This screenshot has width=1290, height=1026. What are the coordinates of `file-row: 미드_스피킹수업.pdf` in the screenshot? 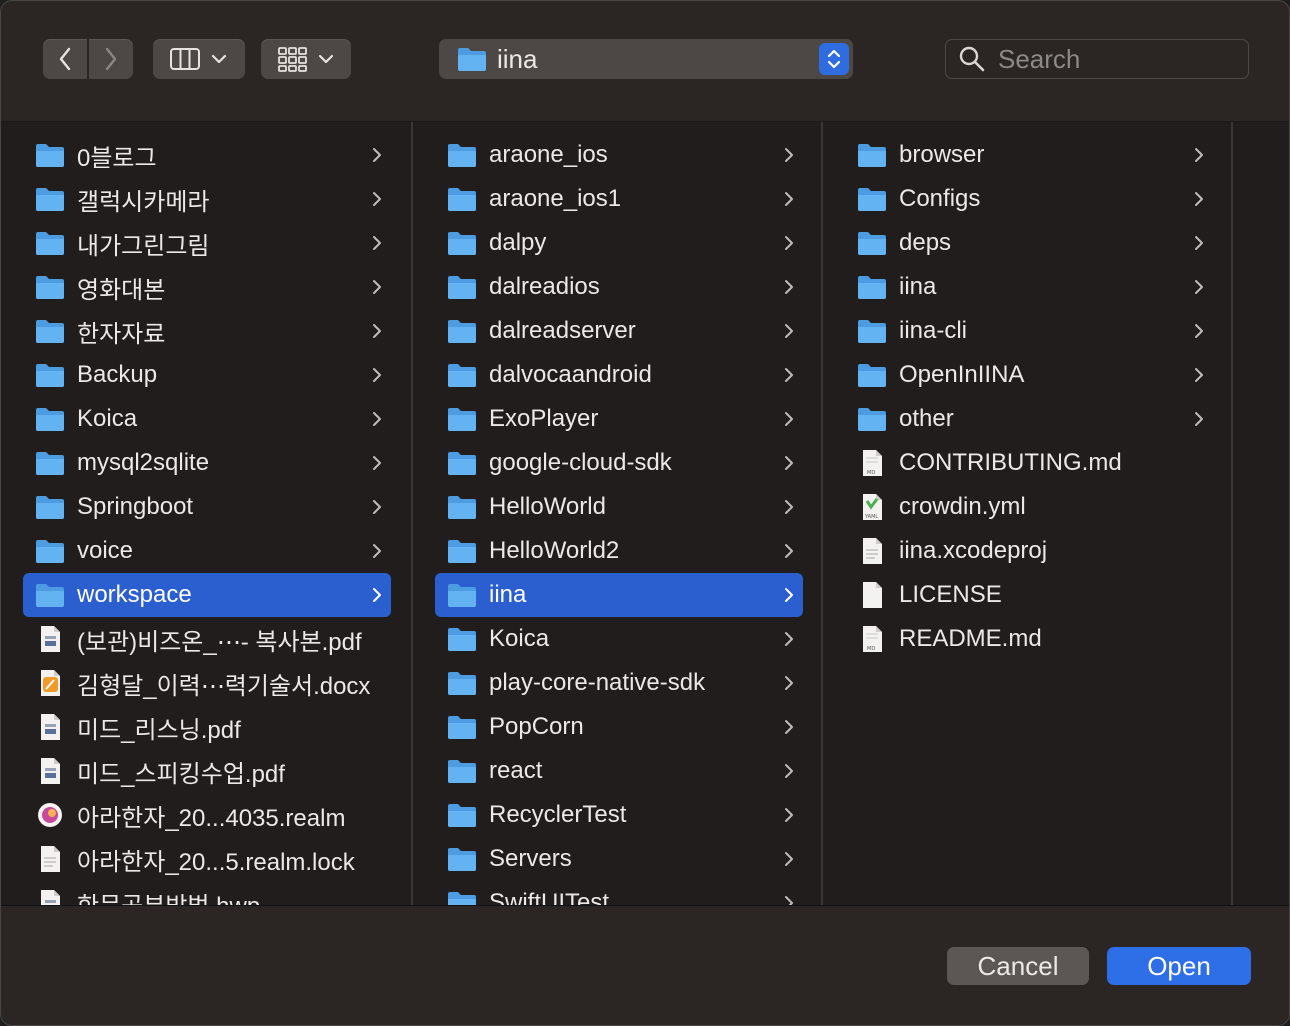 It's located at (207, 771).